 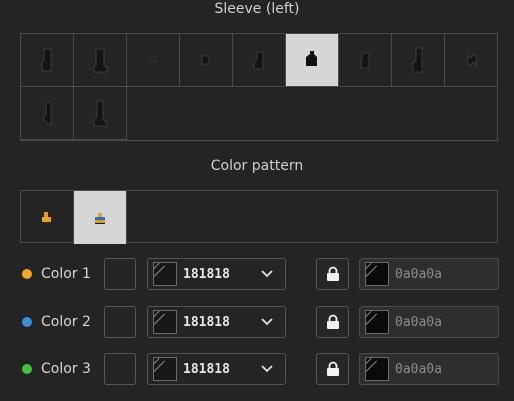 What do you see at coordinates (257, 166) in the screenshot?
I see `section-title-color-pattern: Color pattern` at bounding box center [257, 166].